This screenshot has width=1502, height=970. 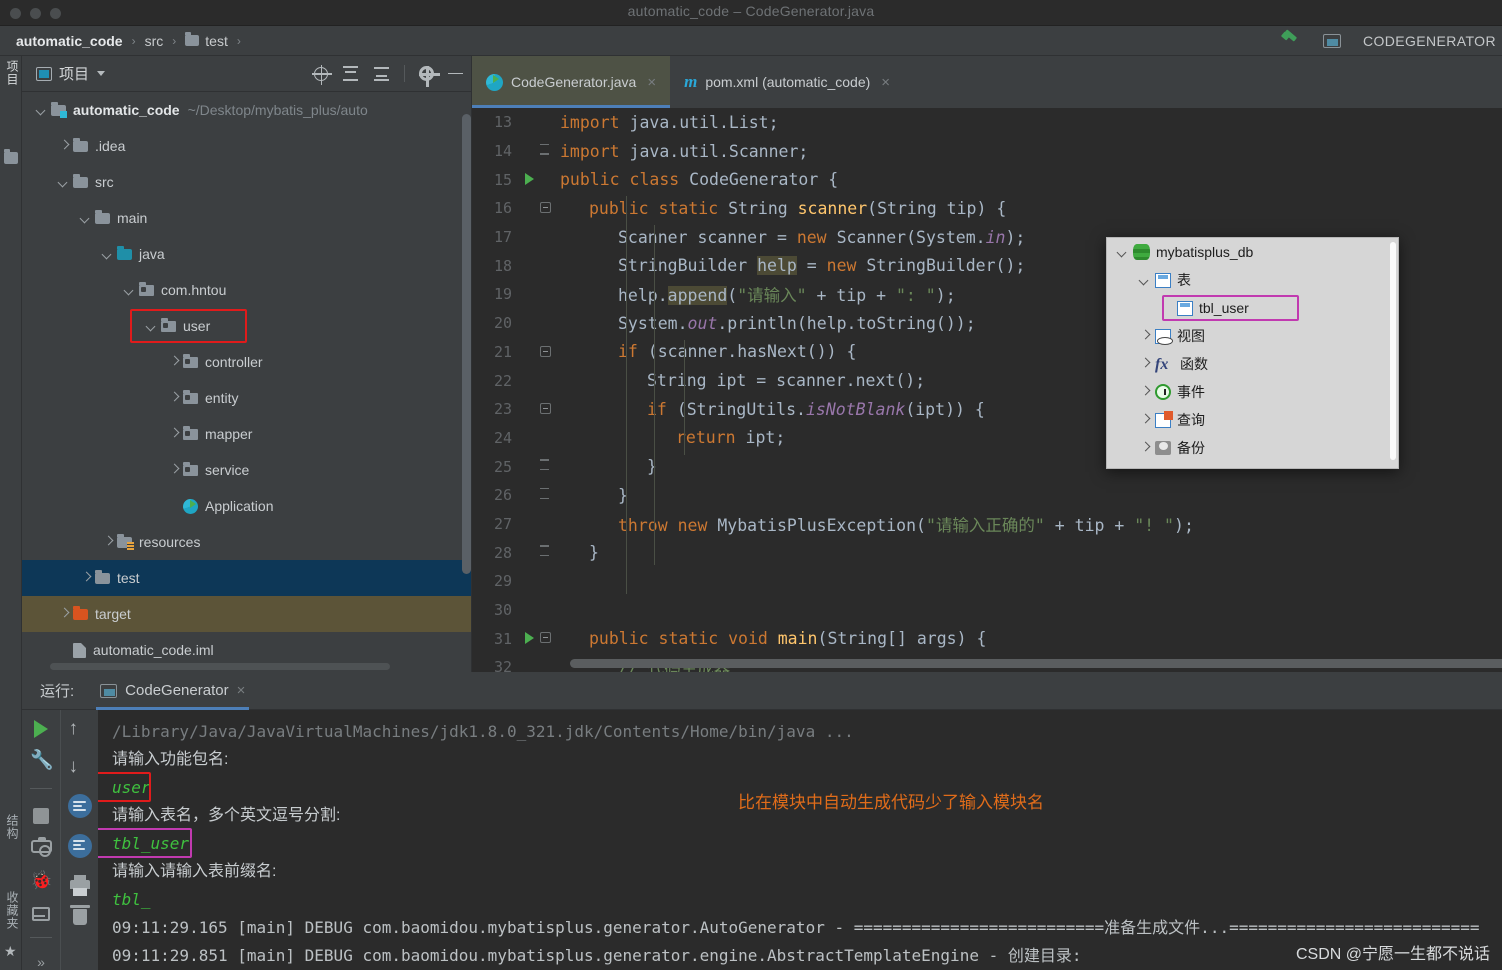 What do you see at coordinates (246, 542) in the screenshot?
I see `tree-row-resources: resources` at bounding box center [246, 542].